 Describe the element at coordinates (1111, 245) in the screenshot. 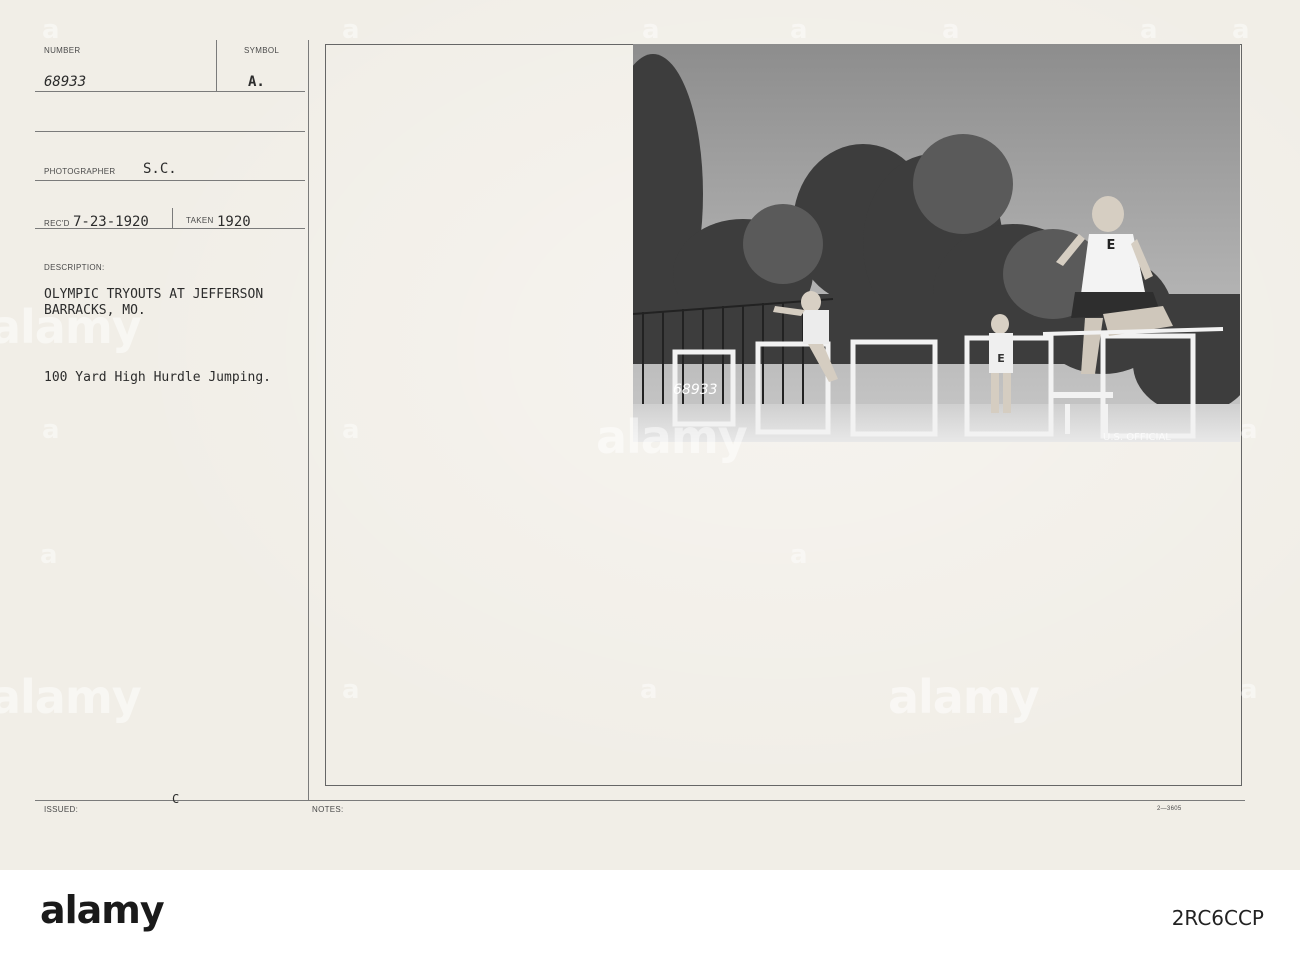

I see `jersey-letter-hurdler: E` at that location.